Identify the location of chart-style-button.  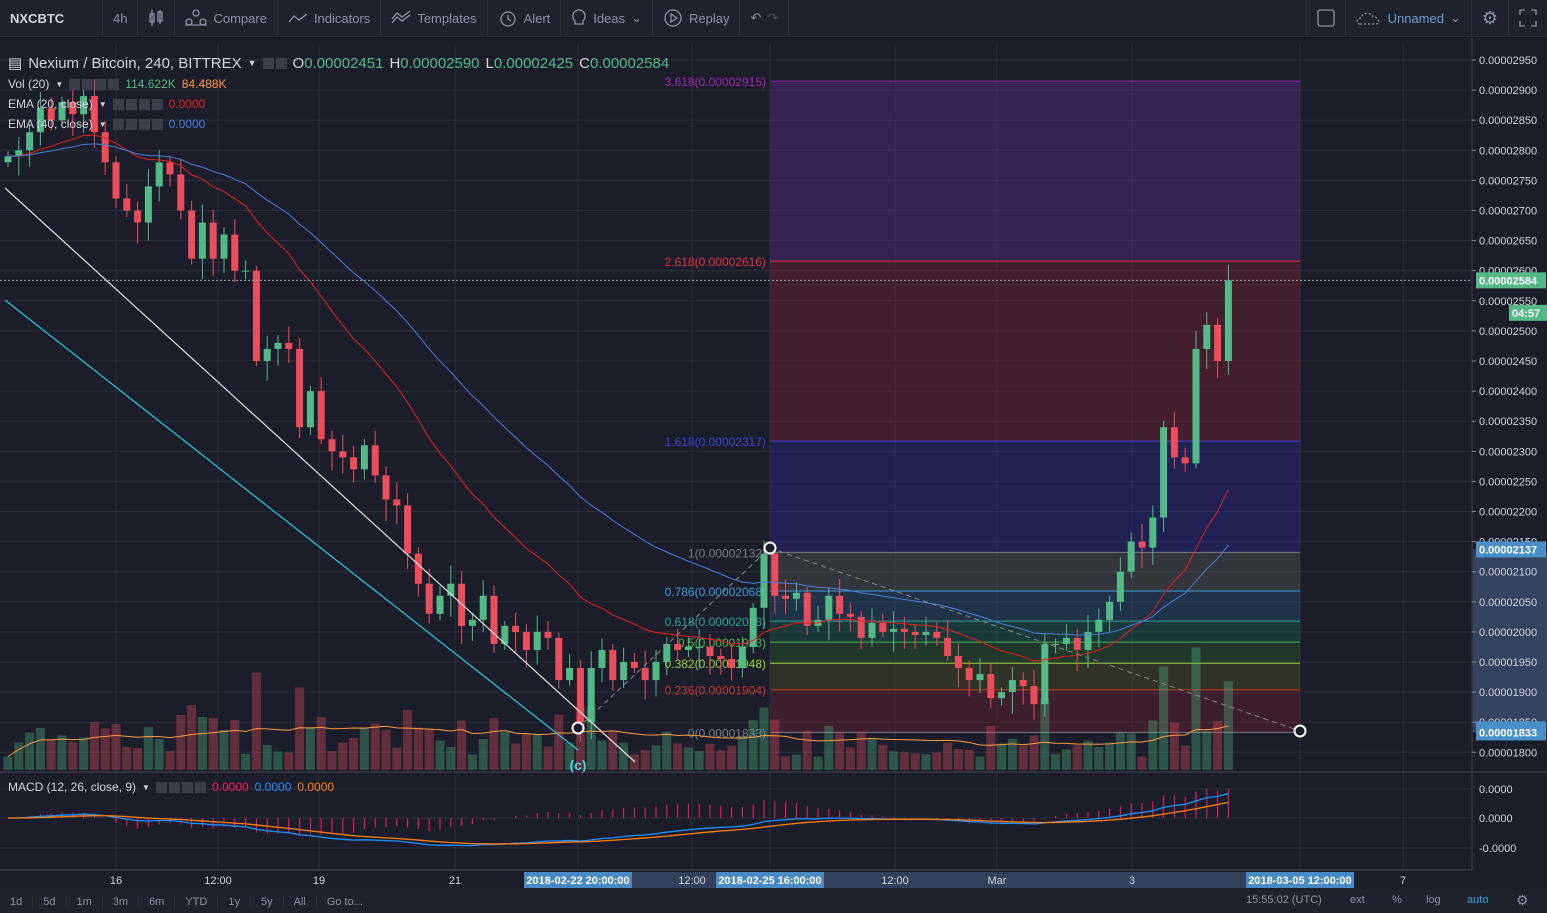
(157, 18).